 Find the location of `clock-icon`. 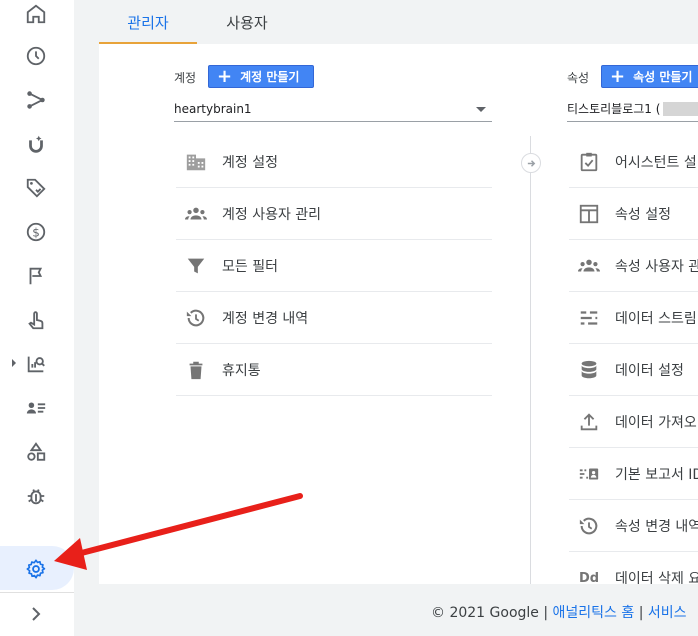

clock-icon is located at coordinates (36, 56).